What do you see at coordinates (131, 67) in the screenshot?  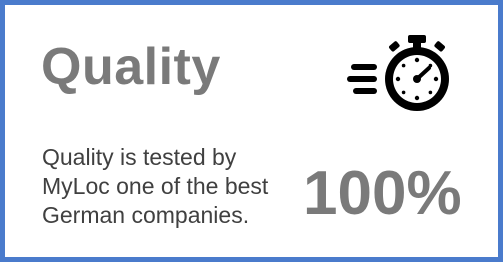 I see `card-title: Quality` at bounding box center [131, 67].